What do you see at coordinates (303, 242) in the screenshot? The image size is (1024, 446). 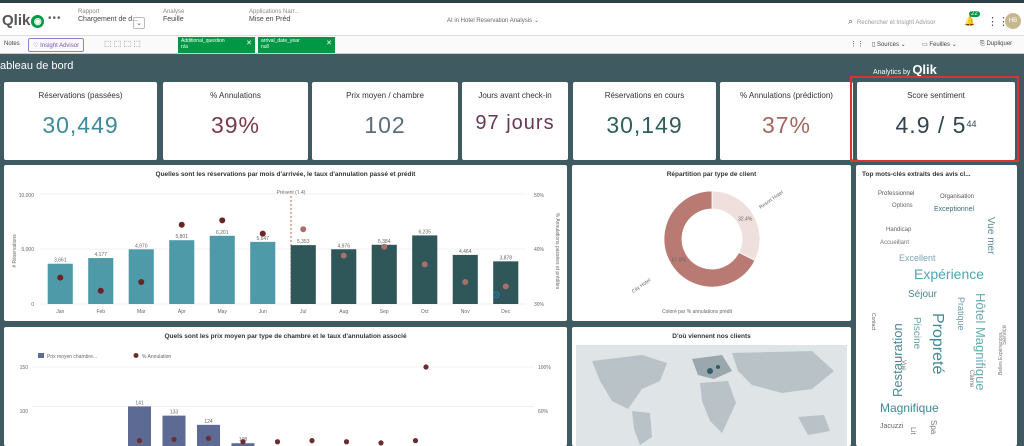 I see `bar-value-label: 5,353` at bounding box center [303, 242].